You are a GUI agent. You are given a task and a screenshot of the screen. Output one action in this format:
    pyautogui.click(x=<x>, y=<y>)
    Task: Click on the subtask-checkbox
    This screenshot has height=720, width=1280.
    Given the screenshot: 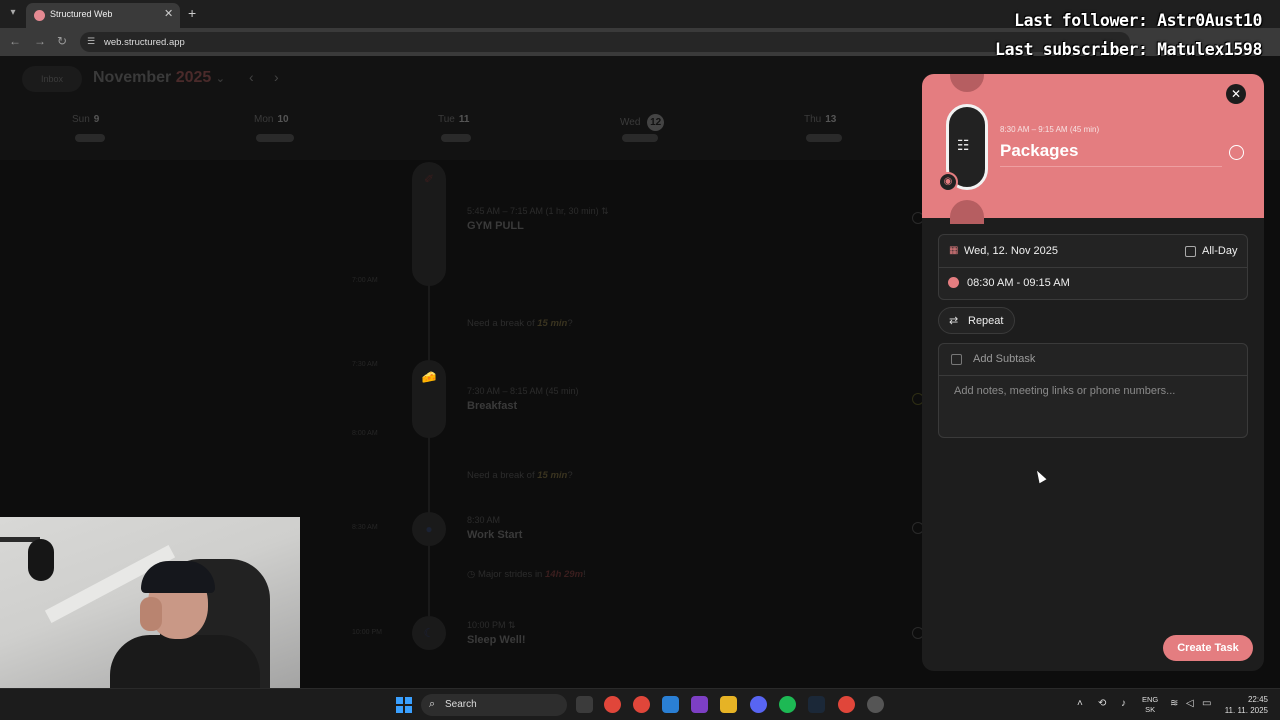 What is the action you would take?
    pyautogui.click(x=956, y=359)
    